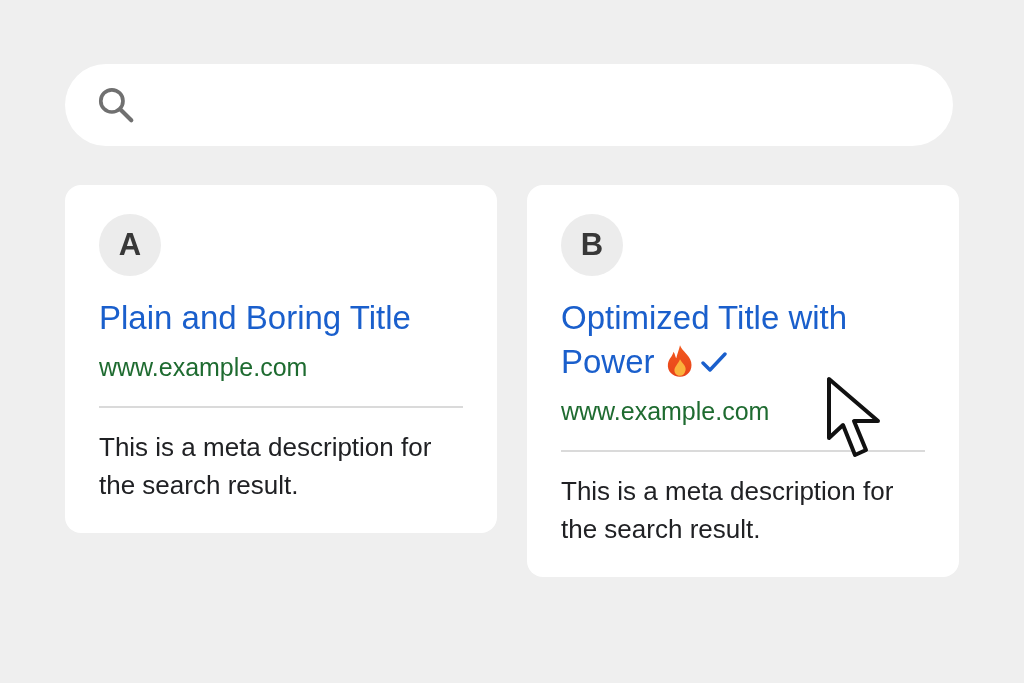  Describe the element at coordinates (592, 245) in the screenshot. I see `variant-badge: B` at that location.